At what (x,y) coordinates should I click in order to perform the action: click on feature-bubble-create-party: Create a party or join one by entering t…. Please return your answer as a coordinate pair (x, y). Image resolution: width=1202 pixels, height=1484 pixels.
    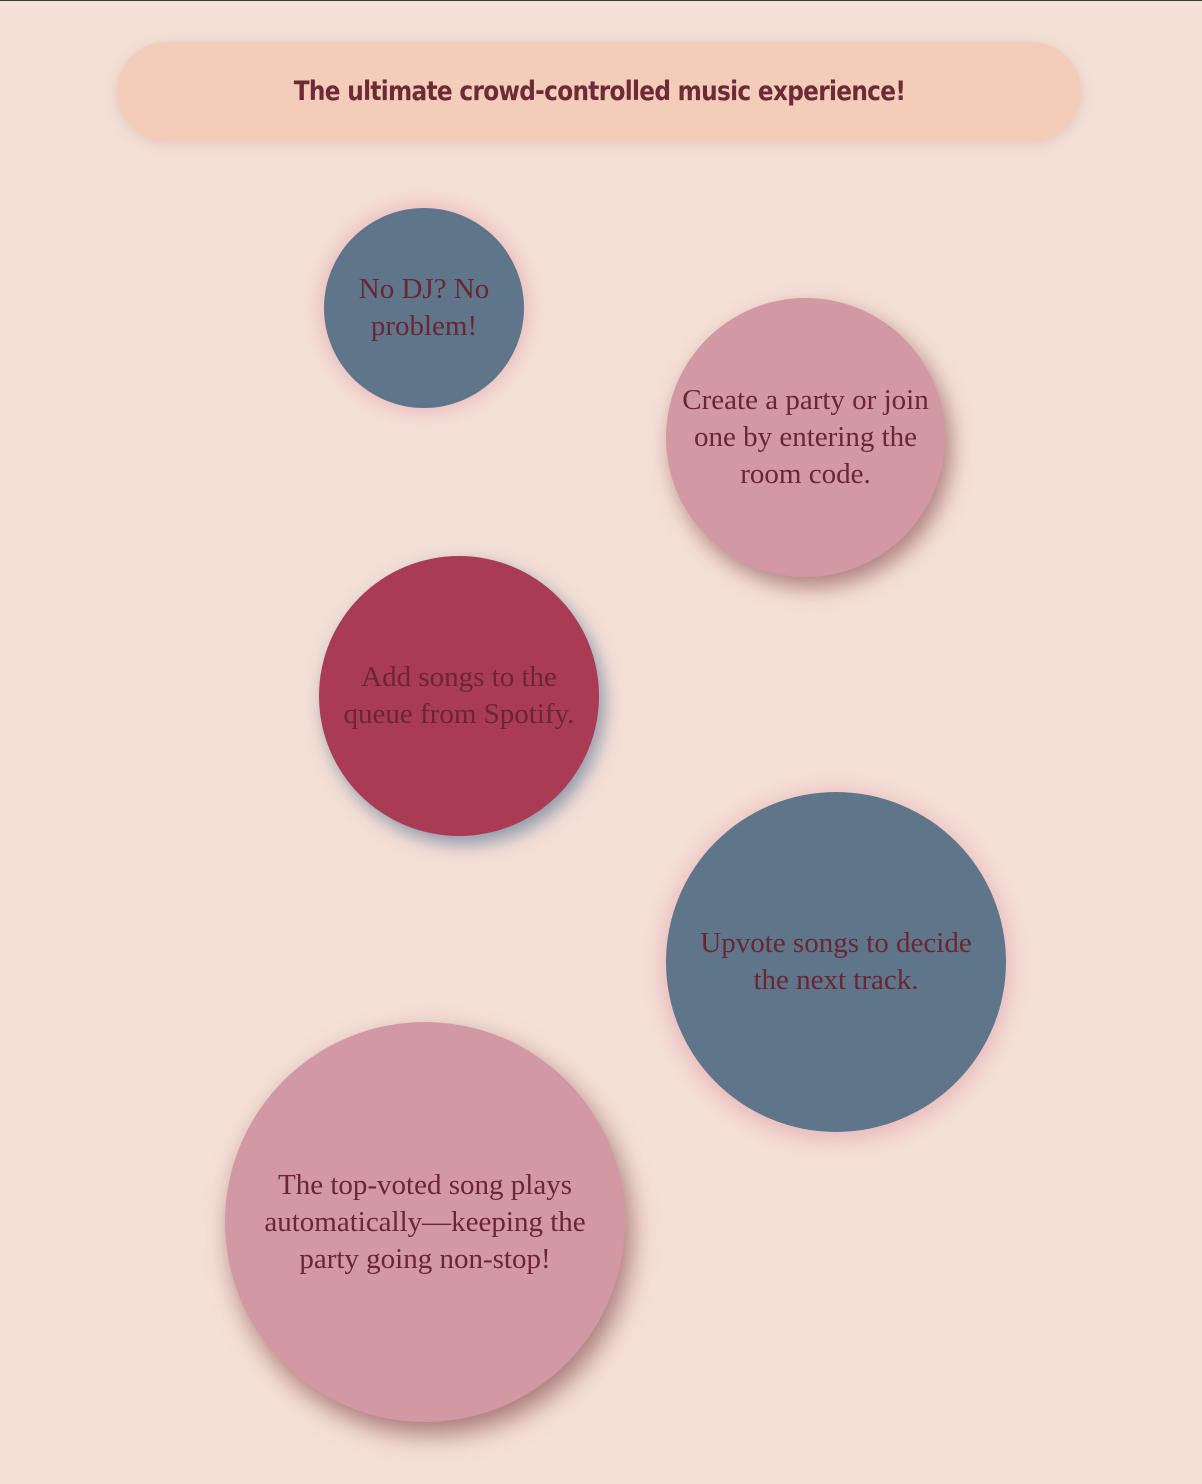
    Looking at the image, I should click on (805, 437).